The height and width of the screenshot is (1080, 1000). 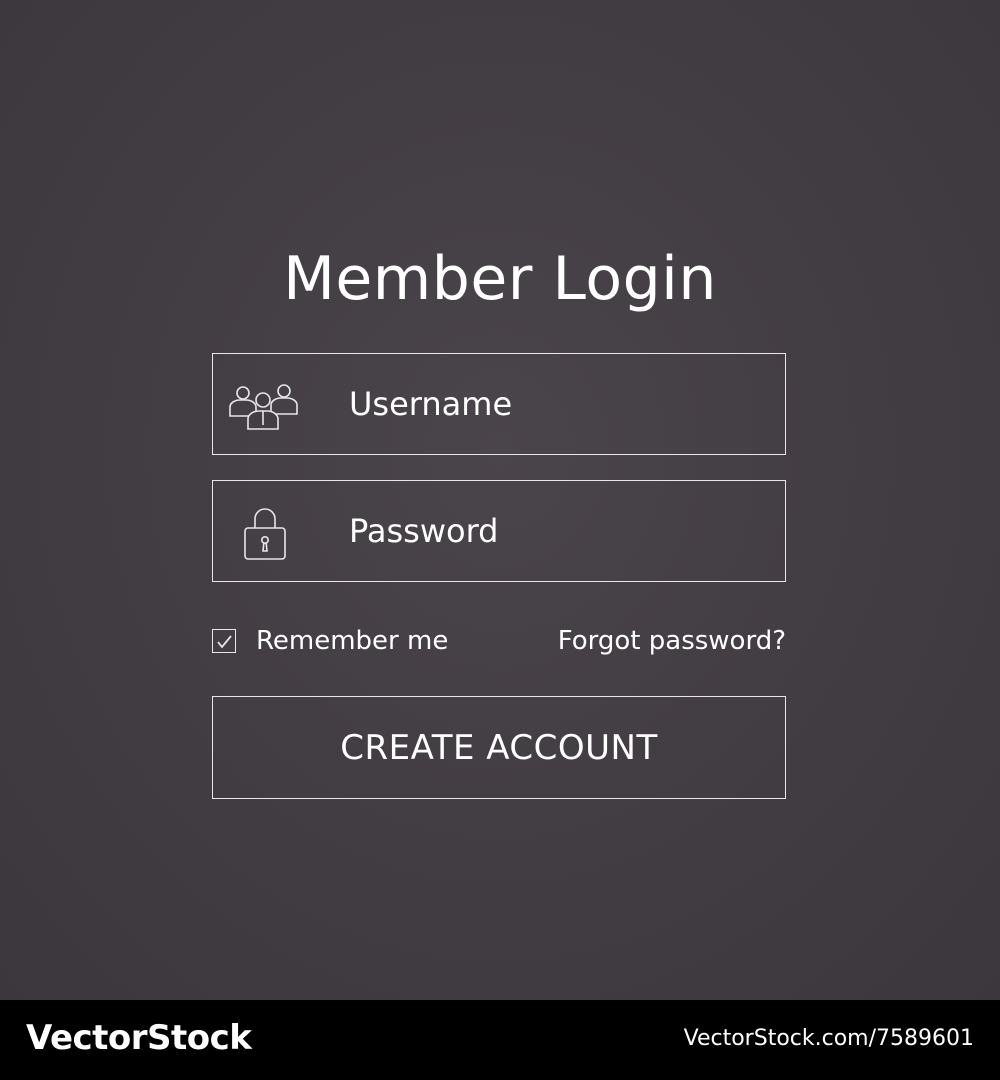 What do you see at coordinates (273, 531) in the screenshot?
I see `padlock-icon` at bounding box center [273, 531].